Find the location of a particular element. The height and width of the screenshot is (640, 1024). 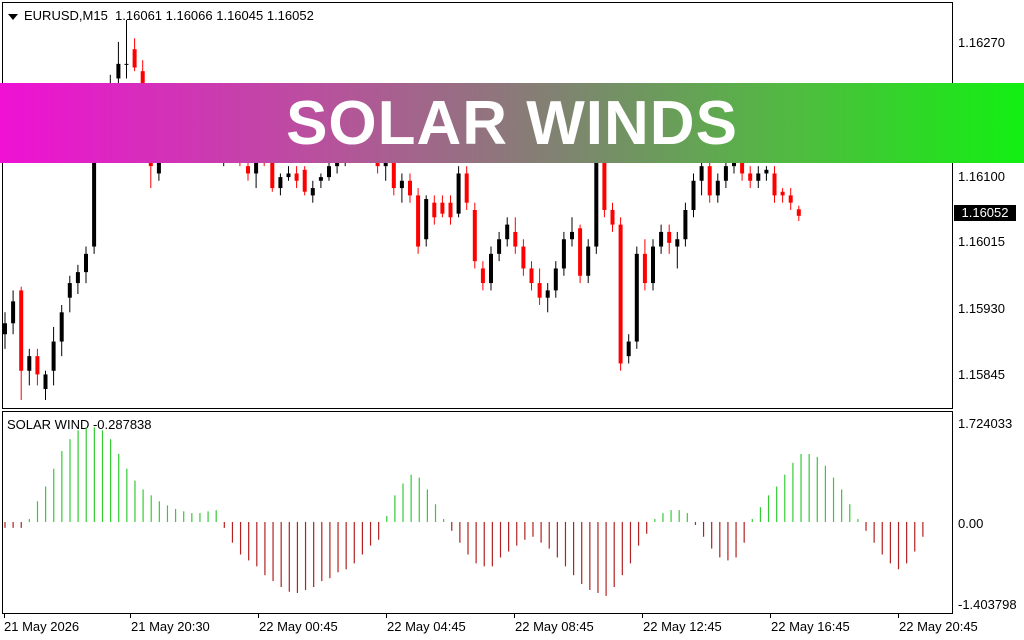

time-axis-label: 22 May 12:45 is located at coordinates (682, 626).